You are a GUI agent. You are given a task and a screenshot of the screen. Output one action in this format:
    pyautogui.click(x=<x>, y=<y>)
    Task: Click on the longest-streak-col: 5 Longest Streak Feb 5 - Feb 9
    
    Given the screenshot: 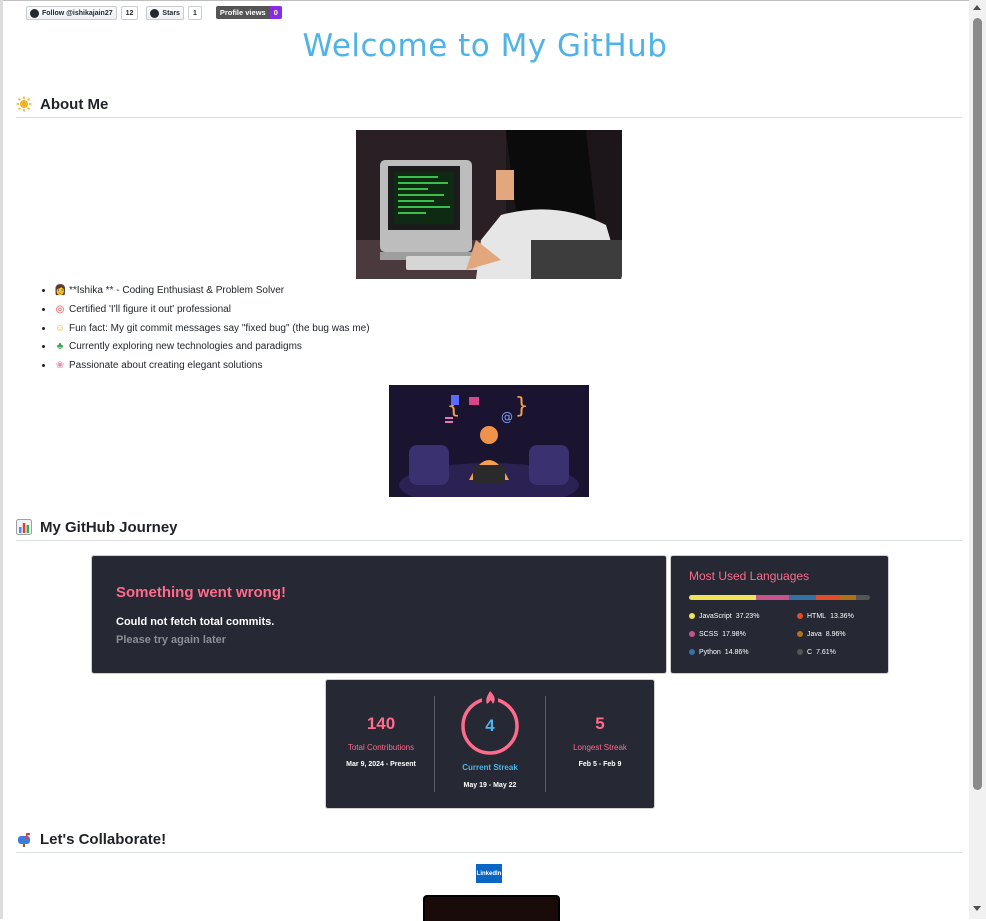 What is the action you would take?
    pyautogui.click(x=600, y=744)
    